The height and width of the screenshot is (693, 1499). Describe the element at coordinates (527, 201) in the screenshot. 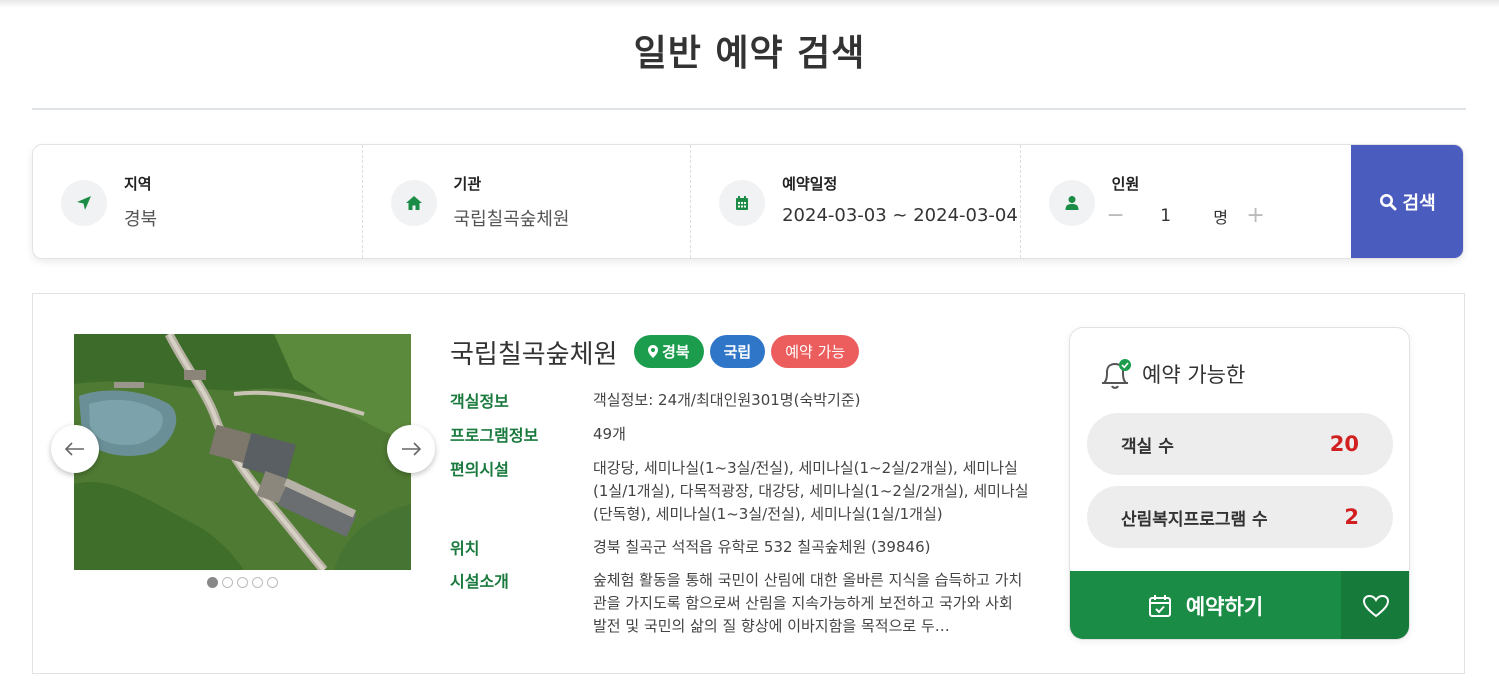

I see `institution-field: 기관 국립칠곡숲체원` at that location.